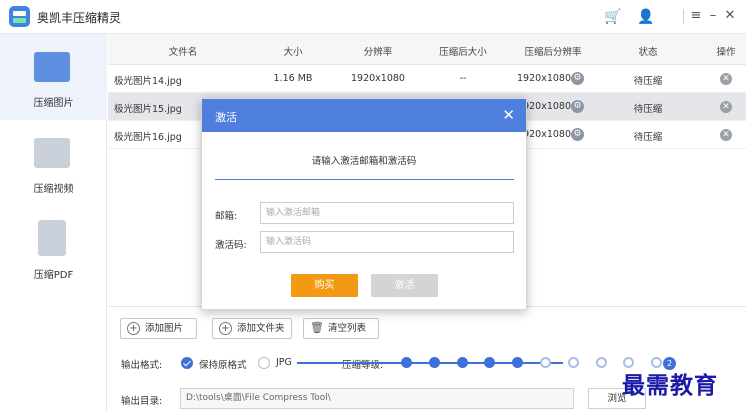 This screenshot has height=411, width=746. Describe the element at coordinates (53, 189) in the screenshot. I see `sidebar-item-label: 压缩视频` at that location.